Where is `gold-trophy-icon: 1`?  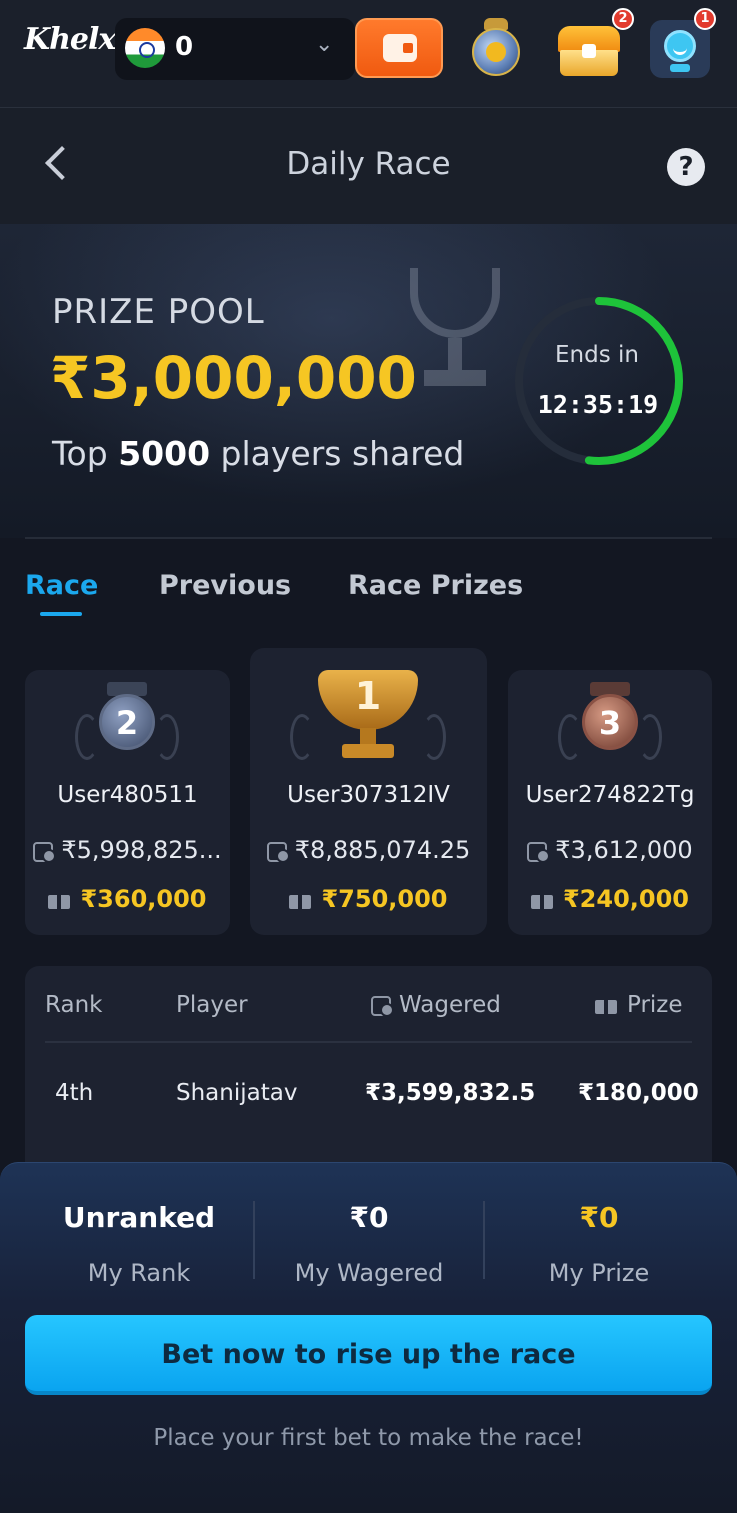
gold-trophy-icon: 1 is located at coordinates (368, 715).